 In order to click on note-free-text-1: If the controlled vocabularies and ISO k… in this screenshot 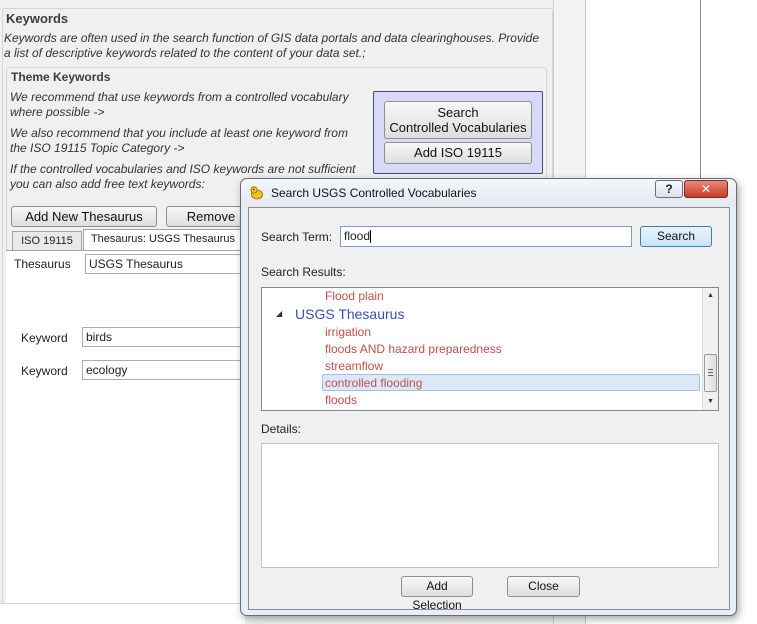, I will do `click(183, 169)`.